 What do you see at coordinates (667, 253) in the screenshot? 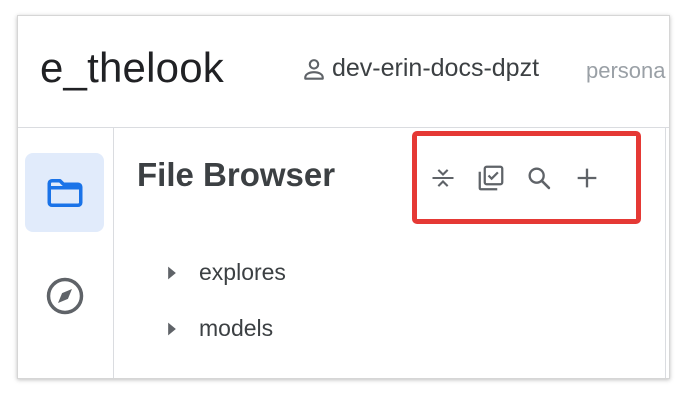
I see `panel-divider` at bounding box center [667, 253].